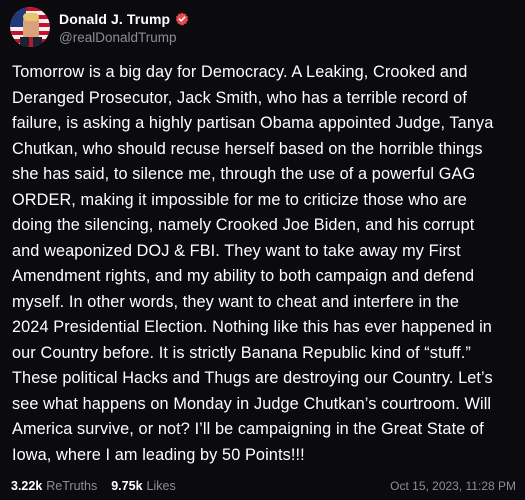 This screenshot has height=500, width=525. I want to click on post-timestamp: Oct 15, 2023, 11:28 PM, so click(453, 486).